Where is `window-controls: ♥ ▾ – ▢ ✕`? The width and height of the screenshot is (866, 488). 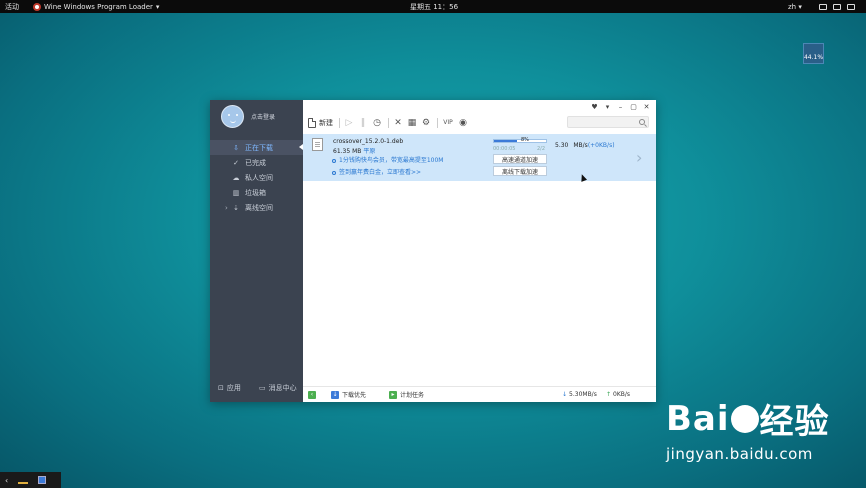
window-controls: ♥ ▾ – ▢ ✕ is located at coordinates (620, 107).